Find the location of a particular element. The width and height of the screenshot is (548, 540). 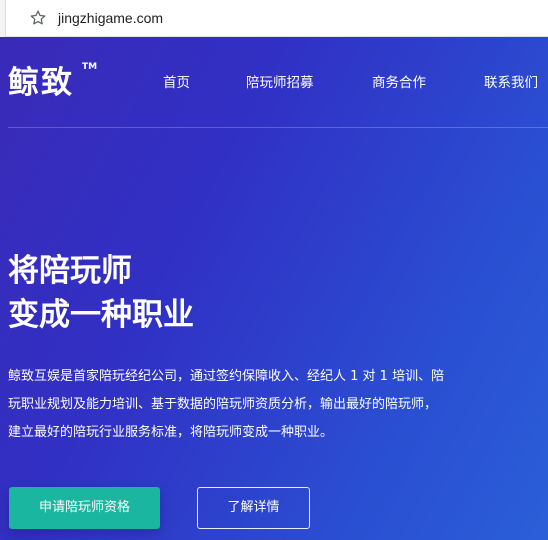

brand-logo: 鲸致 TM is located at coordinates (52, 82).